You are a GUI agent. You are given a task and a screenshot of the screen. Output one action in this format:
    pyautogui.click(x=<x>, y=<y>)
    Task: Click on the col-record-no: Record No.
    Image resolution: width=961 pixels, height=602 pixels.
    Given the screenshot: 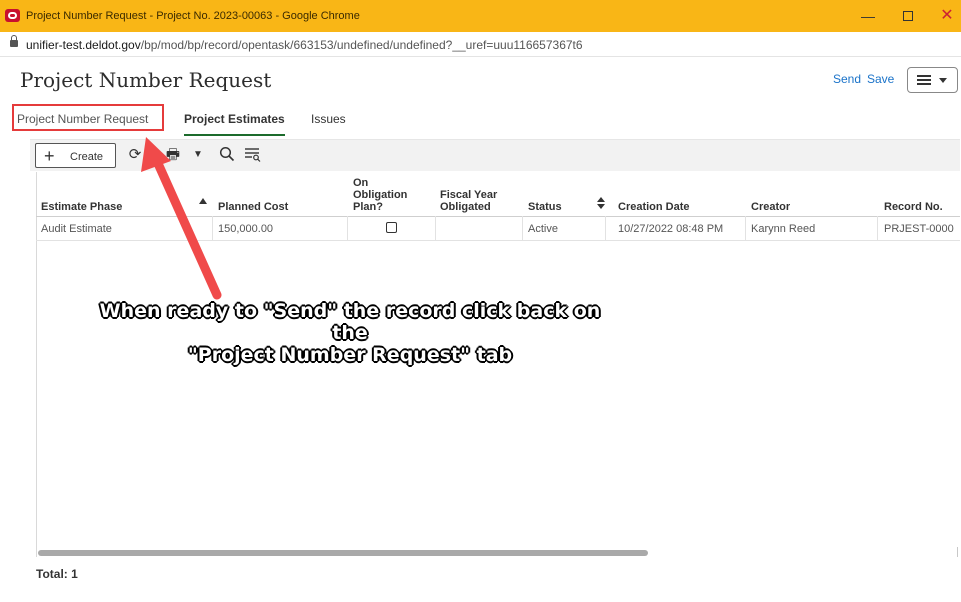 What is the action you would take?
    pyautogui.click(x=913, y=207)
    